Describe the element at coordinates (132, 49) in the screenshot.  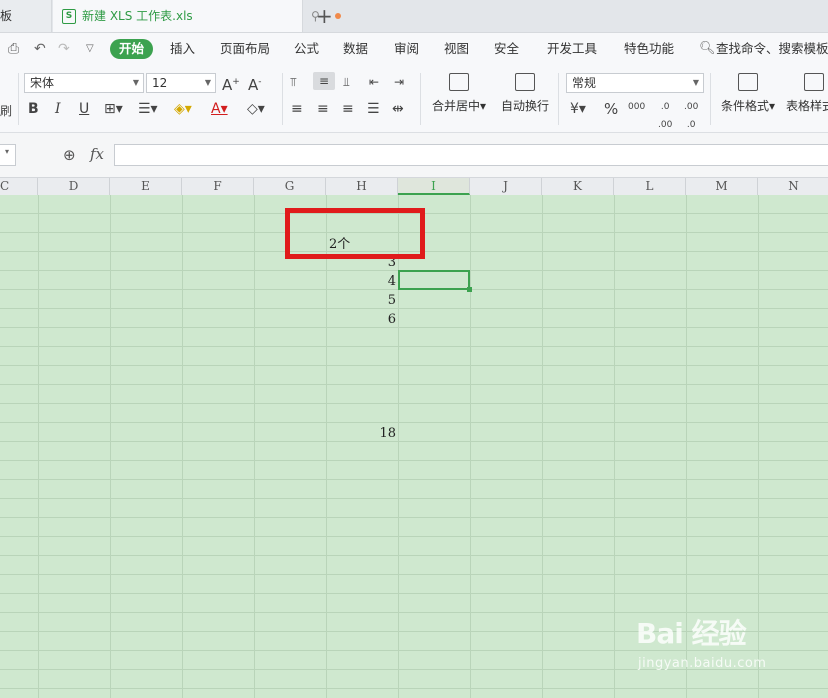
I see `menu-home: 开始` at that location.